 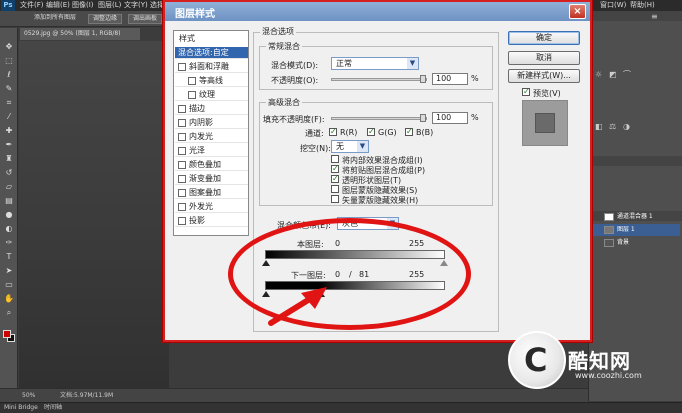 What do you see at coordinates (9, 271) in the screenshot?
I see `path-select-tool-icon: ➤` at bounding box center [9, 271].